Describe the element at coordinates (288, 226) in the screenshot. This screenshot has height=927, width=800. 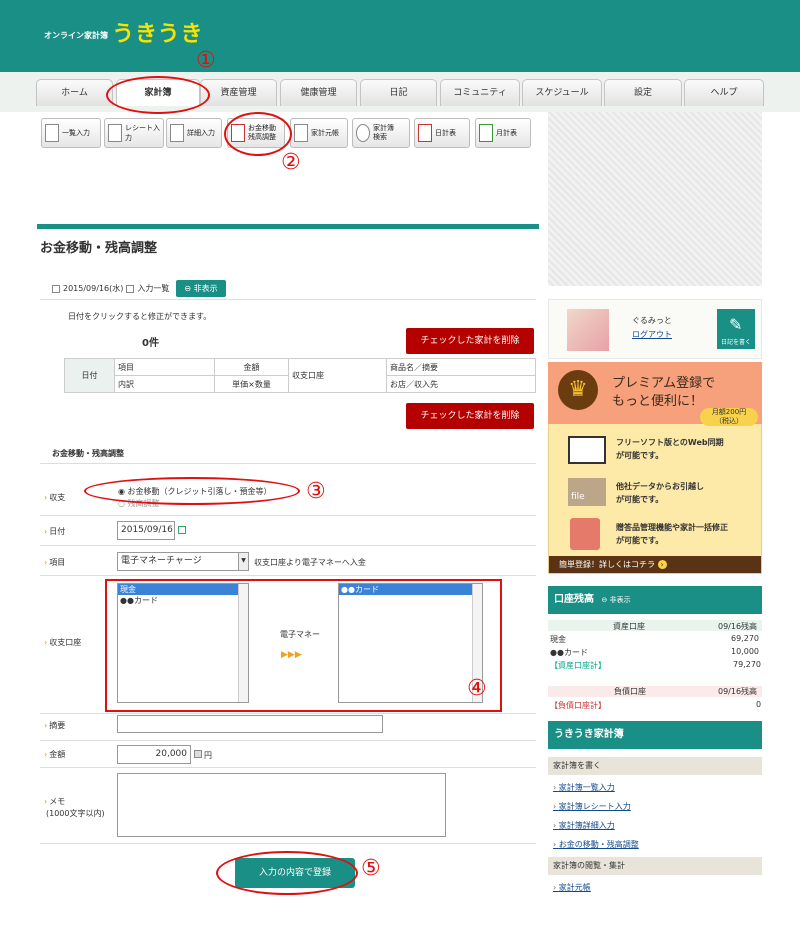
I see `section-rule` at that location.